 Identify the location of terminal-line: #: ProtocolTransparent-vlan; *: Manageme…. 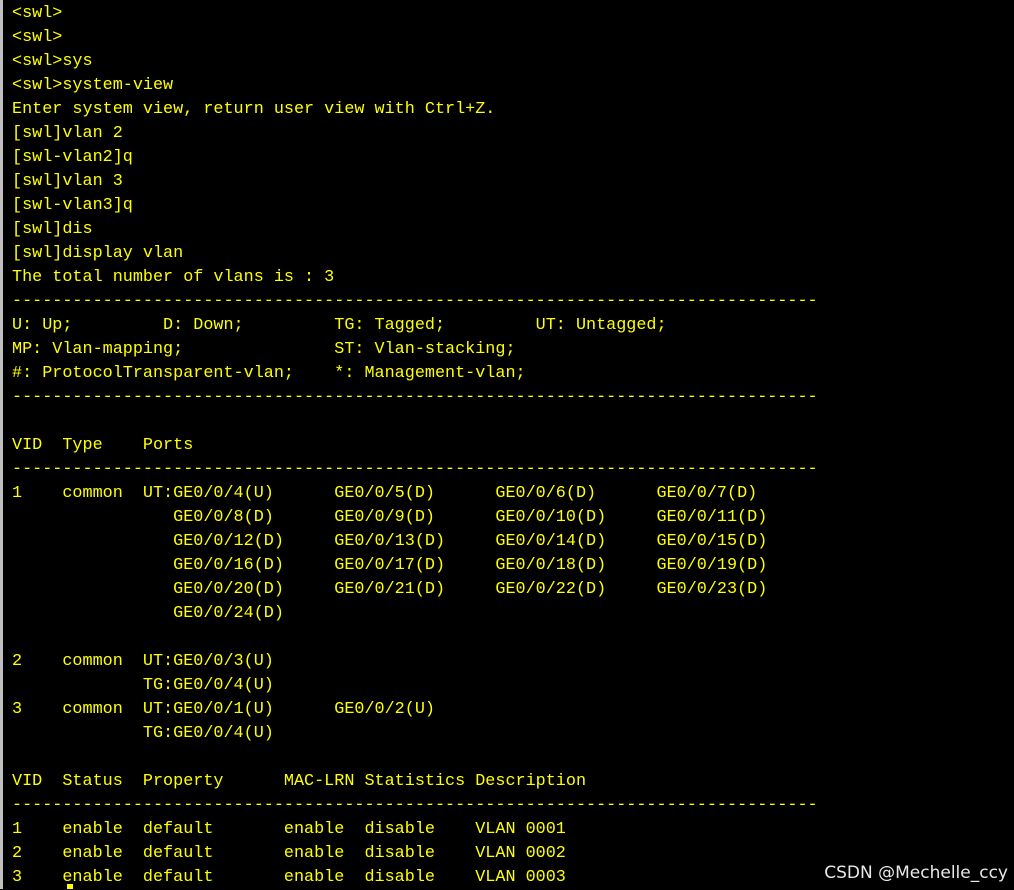
(269, 373).